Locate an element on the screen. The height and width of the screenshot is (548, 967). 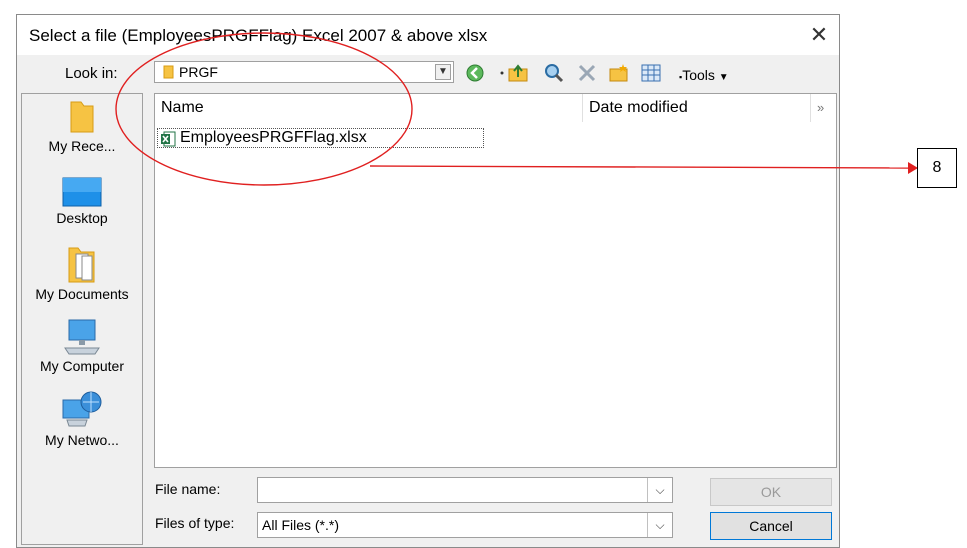
callout-arrow-line is located at coordinates (639, 167).